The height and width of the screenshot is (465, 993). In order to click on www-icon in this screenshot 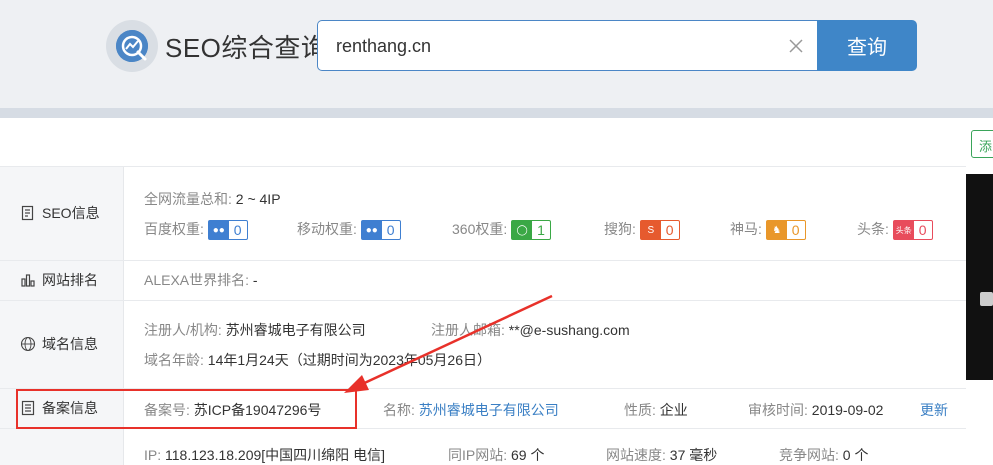, I will do `click(28, 344)`.